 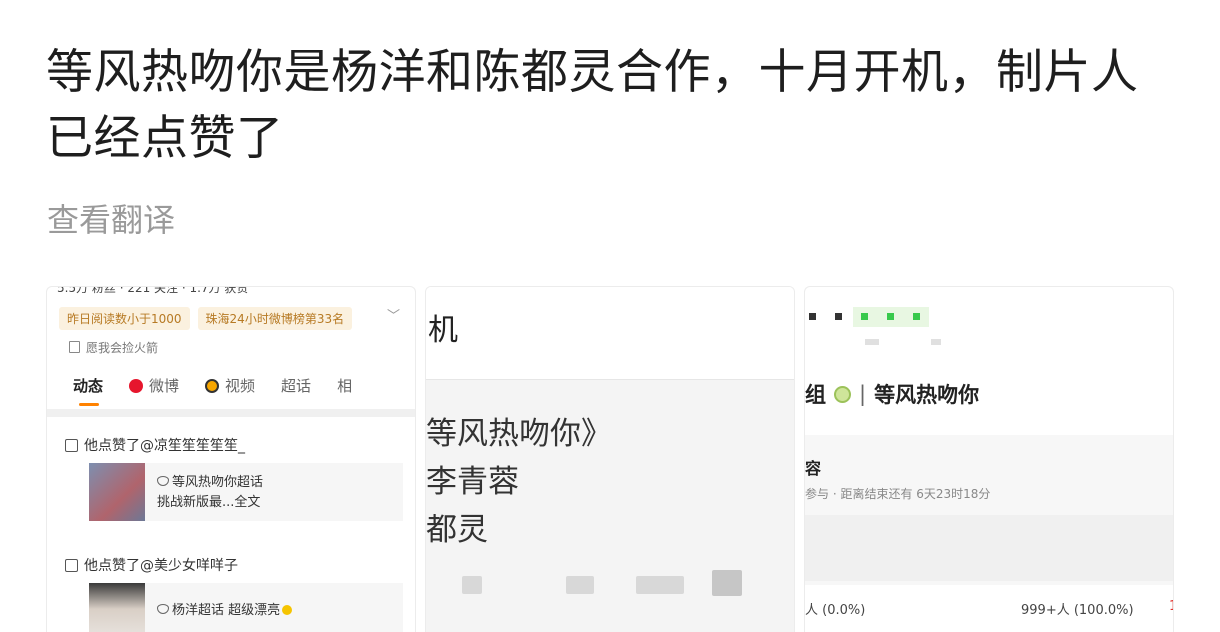 I want to click on melon-icon, so click(x=842, y=394).